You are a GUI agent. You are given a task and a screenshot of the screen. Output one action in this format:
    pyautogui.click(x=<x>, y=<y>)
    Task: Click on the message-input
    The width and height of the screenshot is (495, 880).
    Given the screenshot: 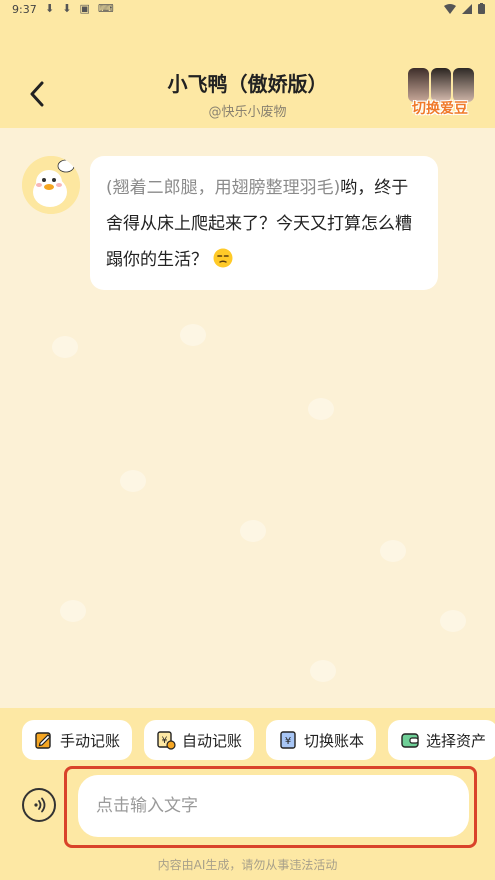 What is the action you would take?
    pyautogui.click(x=273, y=806)
    